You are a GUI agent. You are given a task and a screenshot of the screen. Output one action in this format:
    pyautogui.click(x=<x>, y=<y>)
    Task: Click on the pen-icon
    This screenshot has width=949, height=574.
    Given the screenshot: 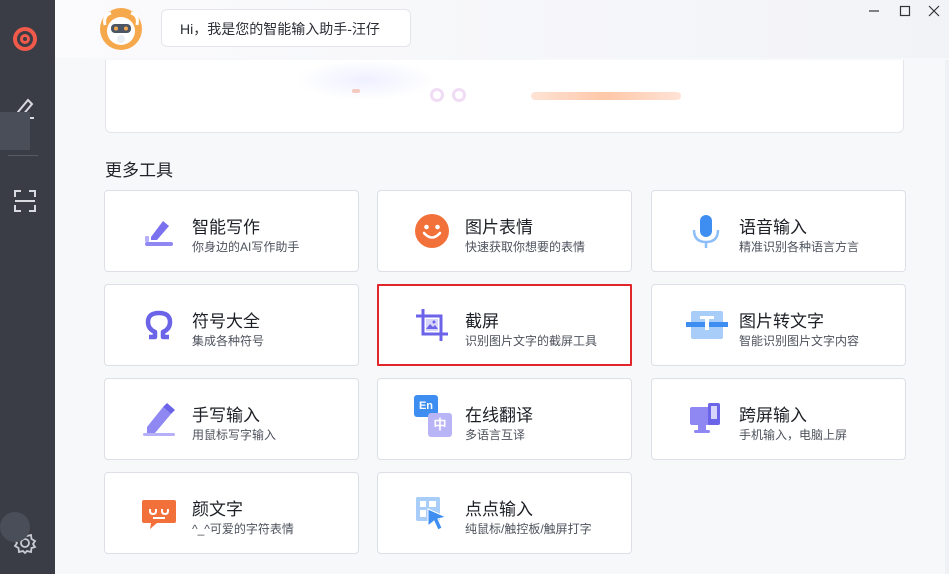 What is the action you would take?
    pyautogui.click(x=159, y=231)
    